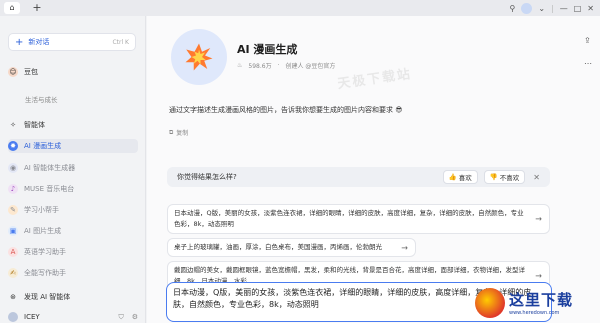 The width and height of the screenshot is (600, 323). Describe the element at coordinates (73, 146) in the screenshot. I see `sidebar-item-ai-comic: ✸ AI 漫画生成` at that location.